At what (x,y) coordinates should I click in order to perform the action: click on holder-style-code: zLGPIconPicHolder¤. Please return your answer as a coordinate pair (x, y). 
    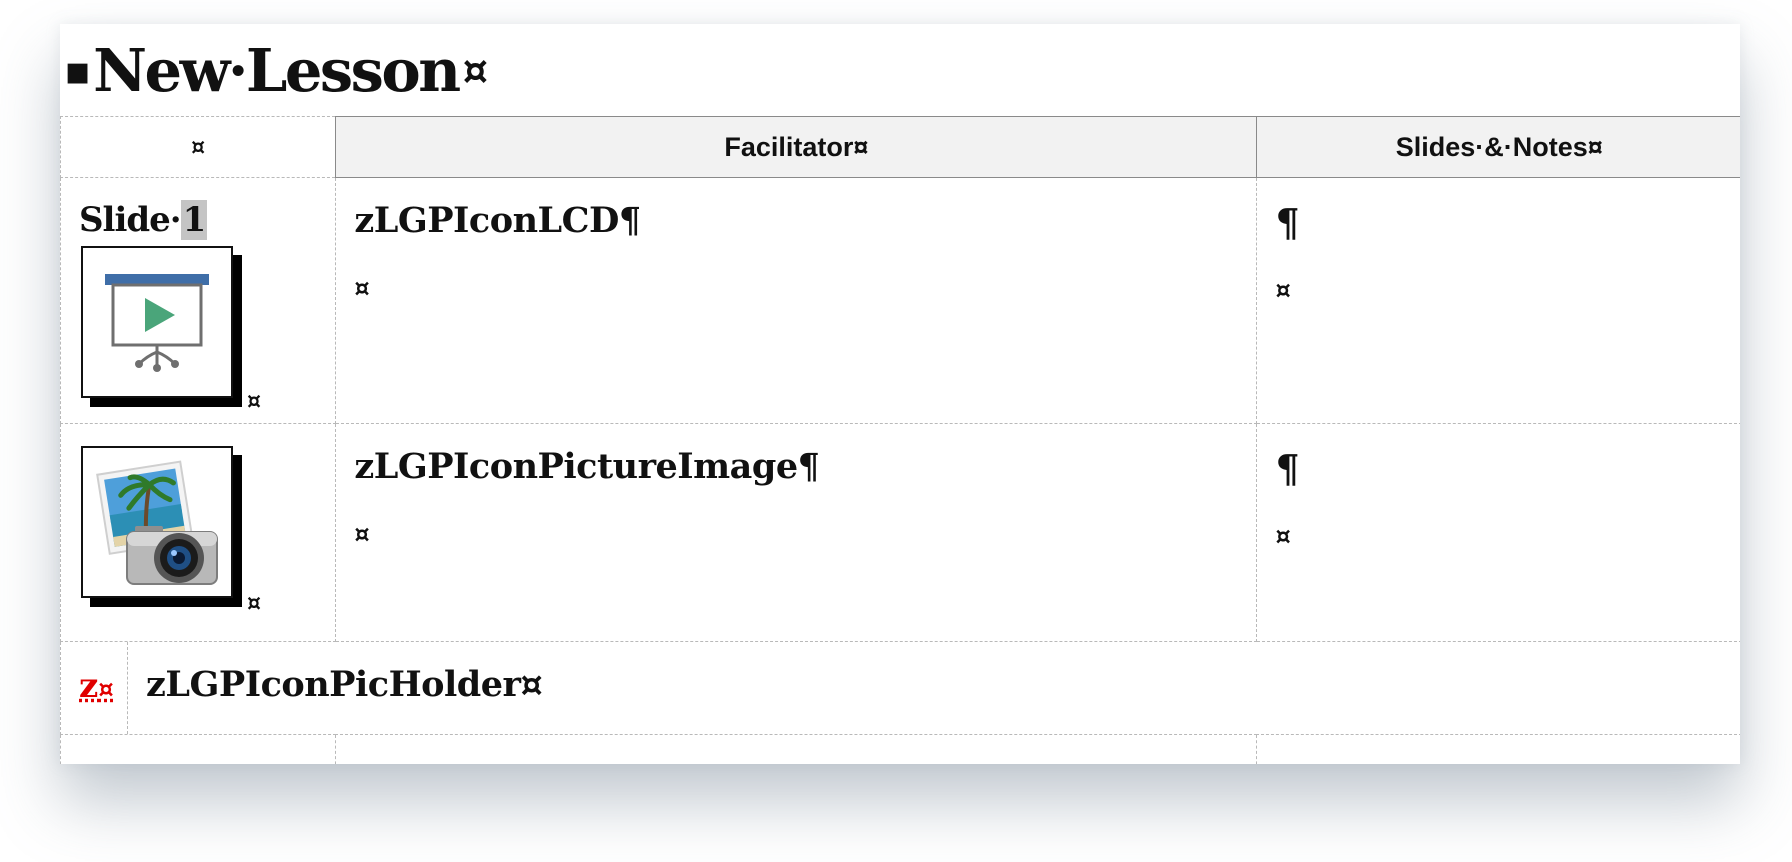
    Looking at the image, I should click on (335, 688).